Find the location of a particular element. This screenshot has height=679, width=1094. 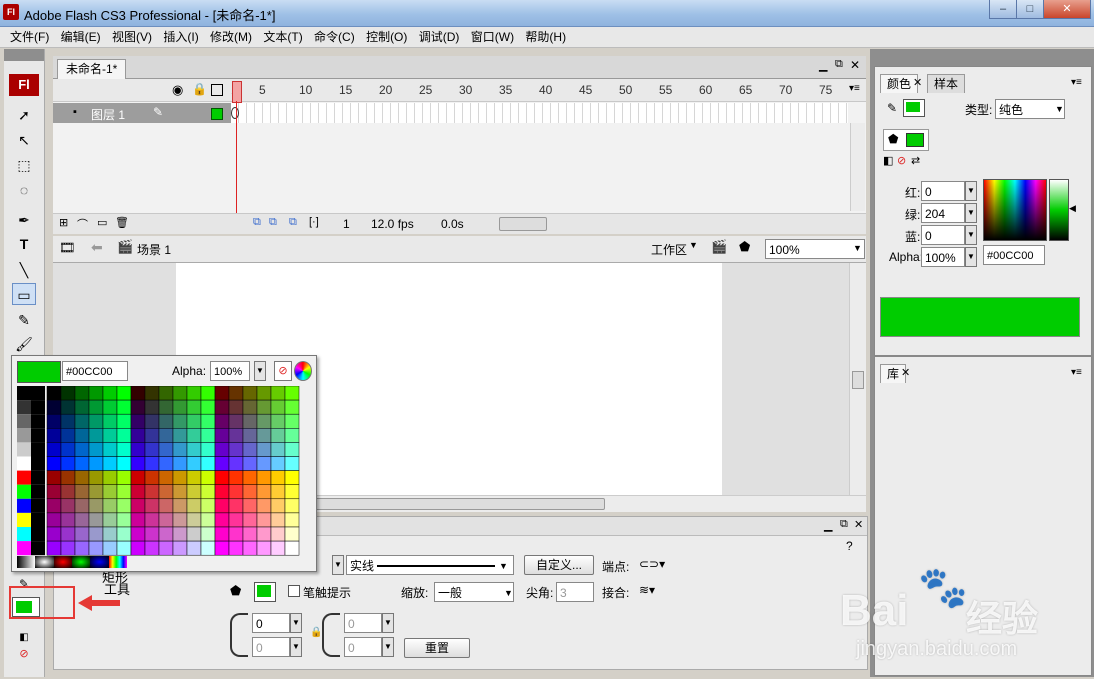

fill-selector: ⬟ is located at coordinates (906, 140).